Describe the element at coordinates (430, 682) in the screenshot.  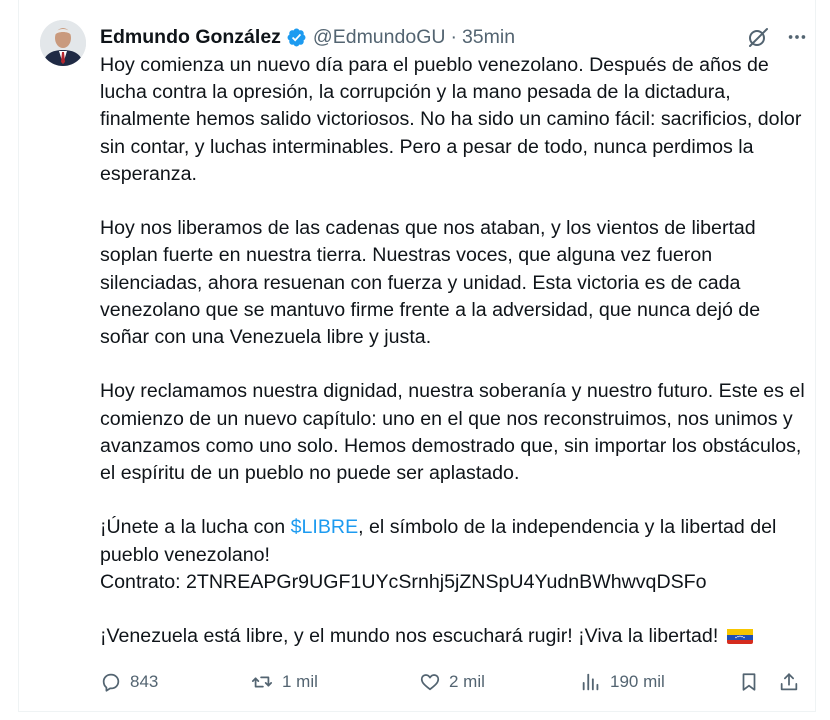
I see `like-icon` at that location.